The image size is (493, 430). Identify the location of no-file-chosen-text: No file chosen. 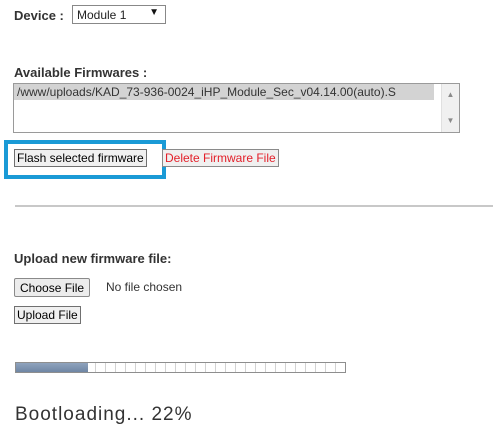
(144, 287).